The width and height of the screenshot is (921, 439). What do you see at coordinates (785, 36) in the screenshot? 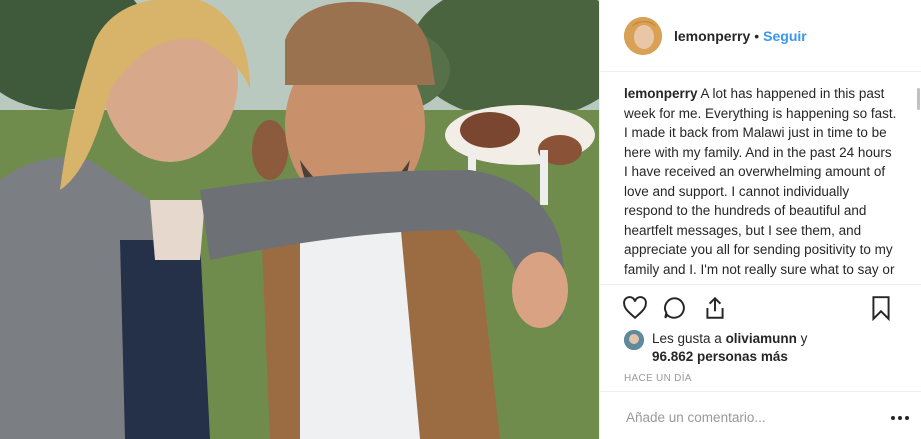
I see `follow-button: Seguir` at bounding box center [785, 36].